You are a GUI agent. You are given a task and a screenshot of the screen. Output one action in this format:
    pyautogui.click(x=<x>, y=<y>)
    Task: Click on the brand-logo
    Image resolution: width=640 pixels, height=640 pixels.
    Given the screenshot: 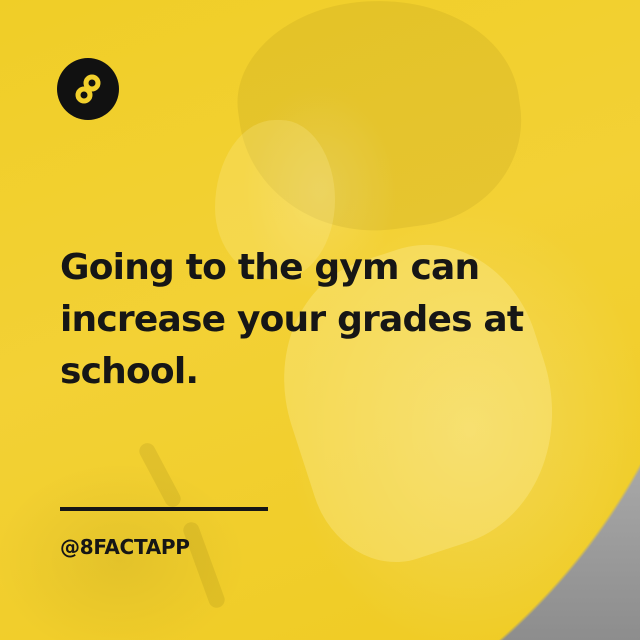 What is the action you would take?
    pyautogui.click(x=88, y=89)
    